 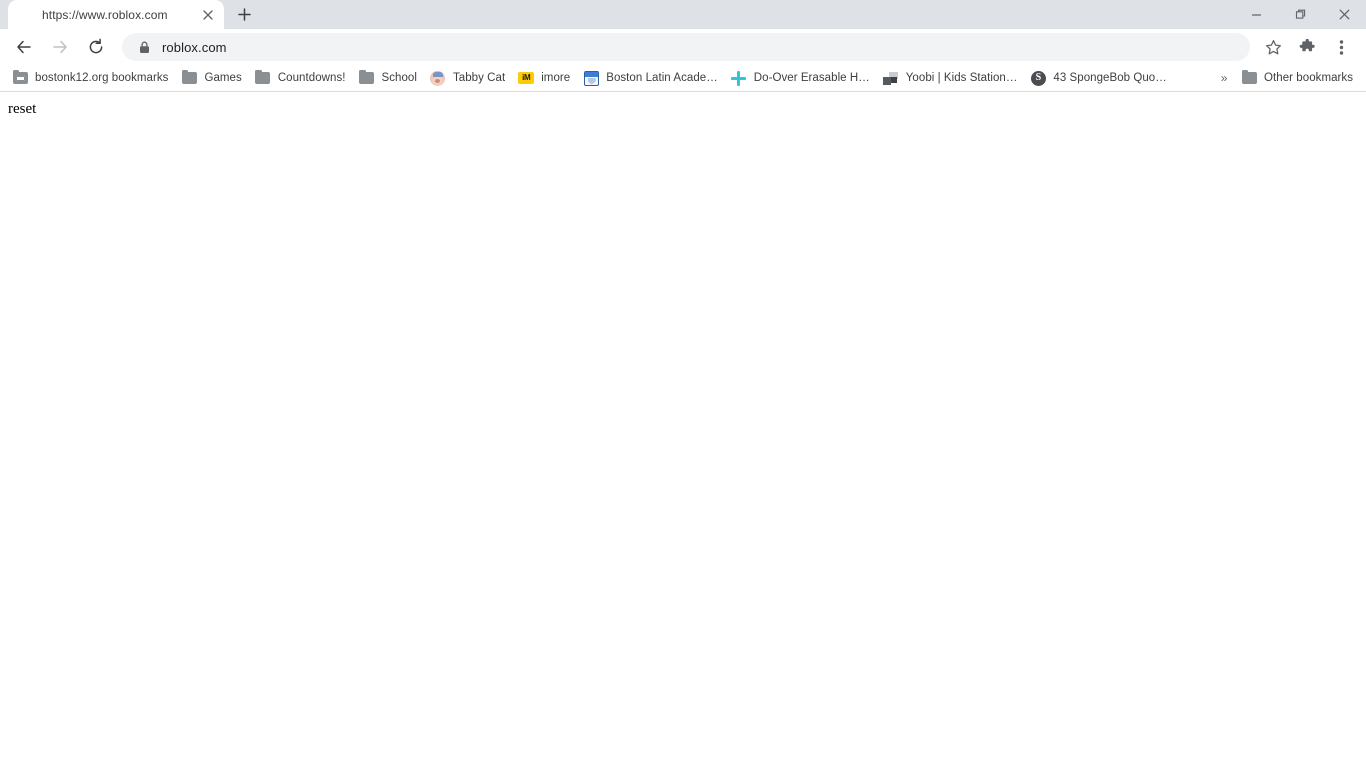 What do you see at coordinates (244, 14) in the screenshot?
I see `new-tab-icon` at bounding box center [244, 14].